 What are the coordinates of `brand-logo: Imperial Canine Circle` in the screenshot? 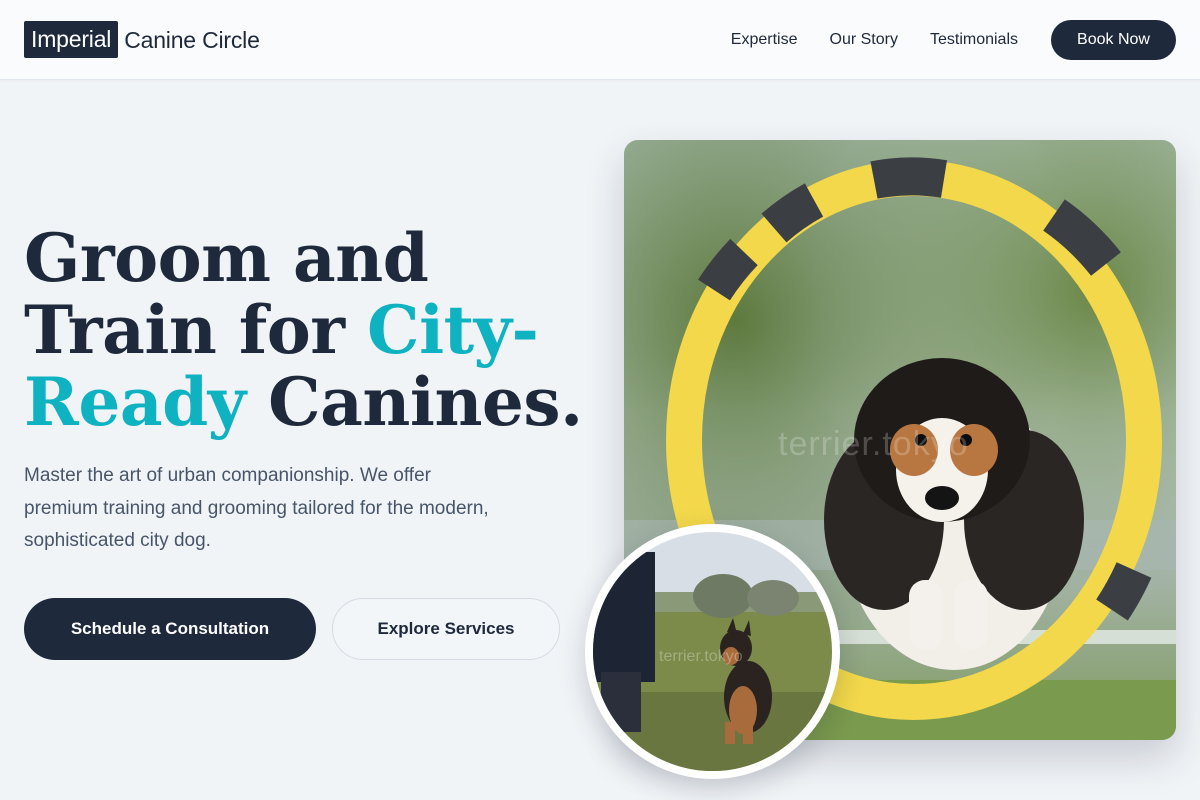 It's located at (142, 39).